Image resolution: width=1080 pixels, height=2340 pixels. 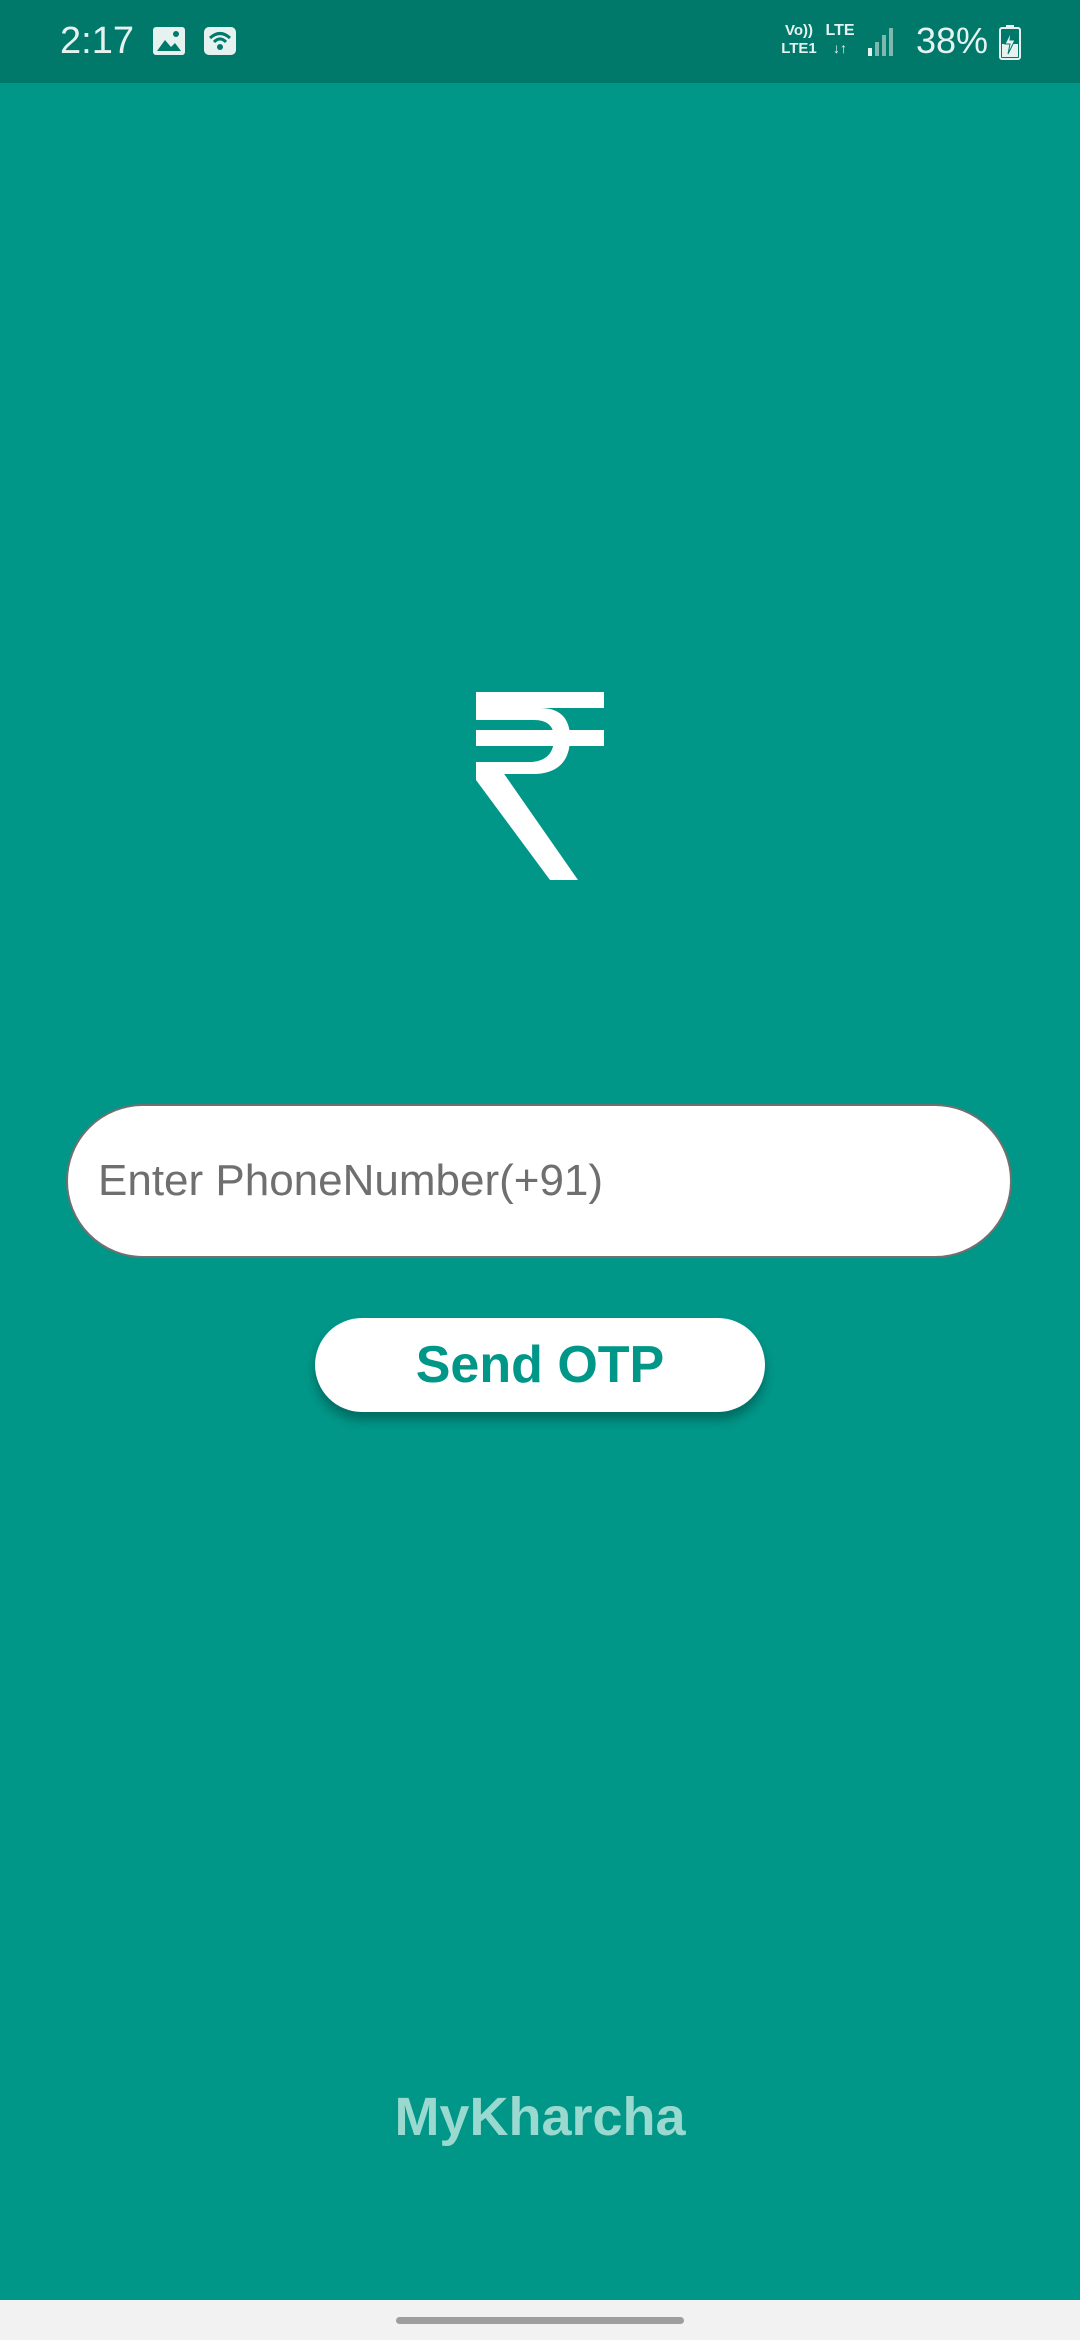 I want to click on app-name: MyKharcha, so click(x=540, y=2117).